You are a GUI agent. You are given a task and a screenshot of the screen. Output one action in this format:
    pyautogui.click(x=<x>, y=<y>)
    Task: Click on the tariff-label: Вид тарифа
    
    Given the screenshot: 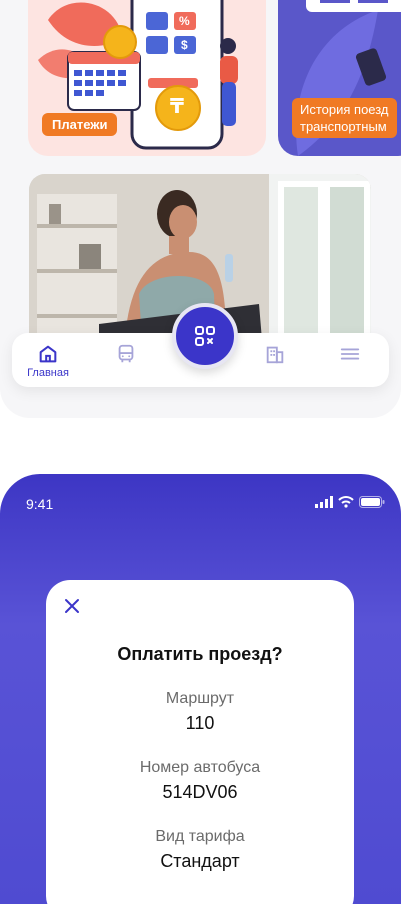 What is the action you would take?
    pyautogui.click(x=200, y=836)
    